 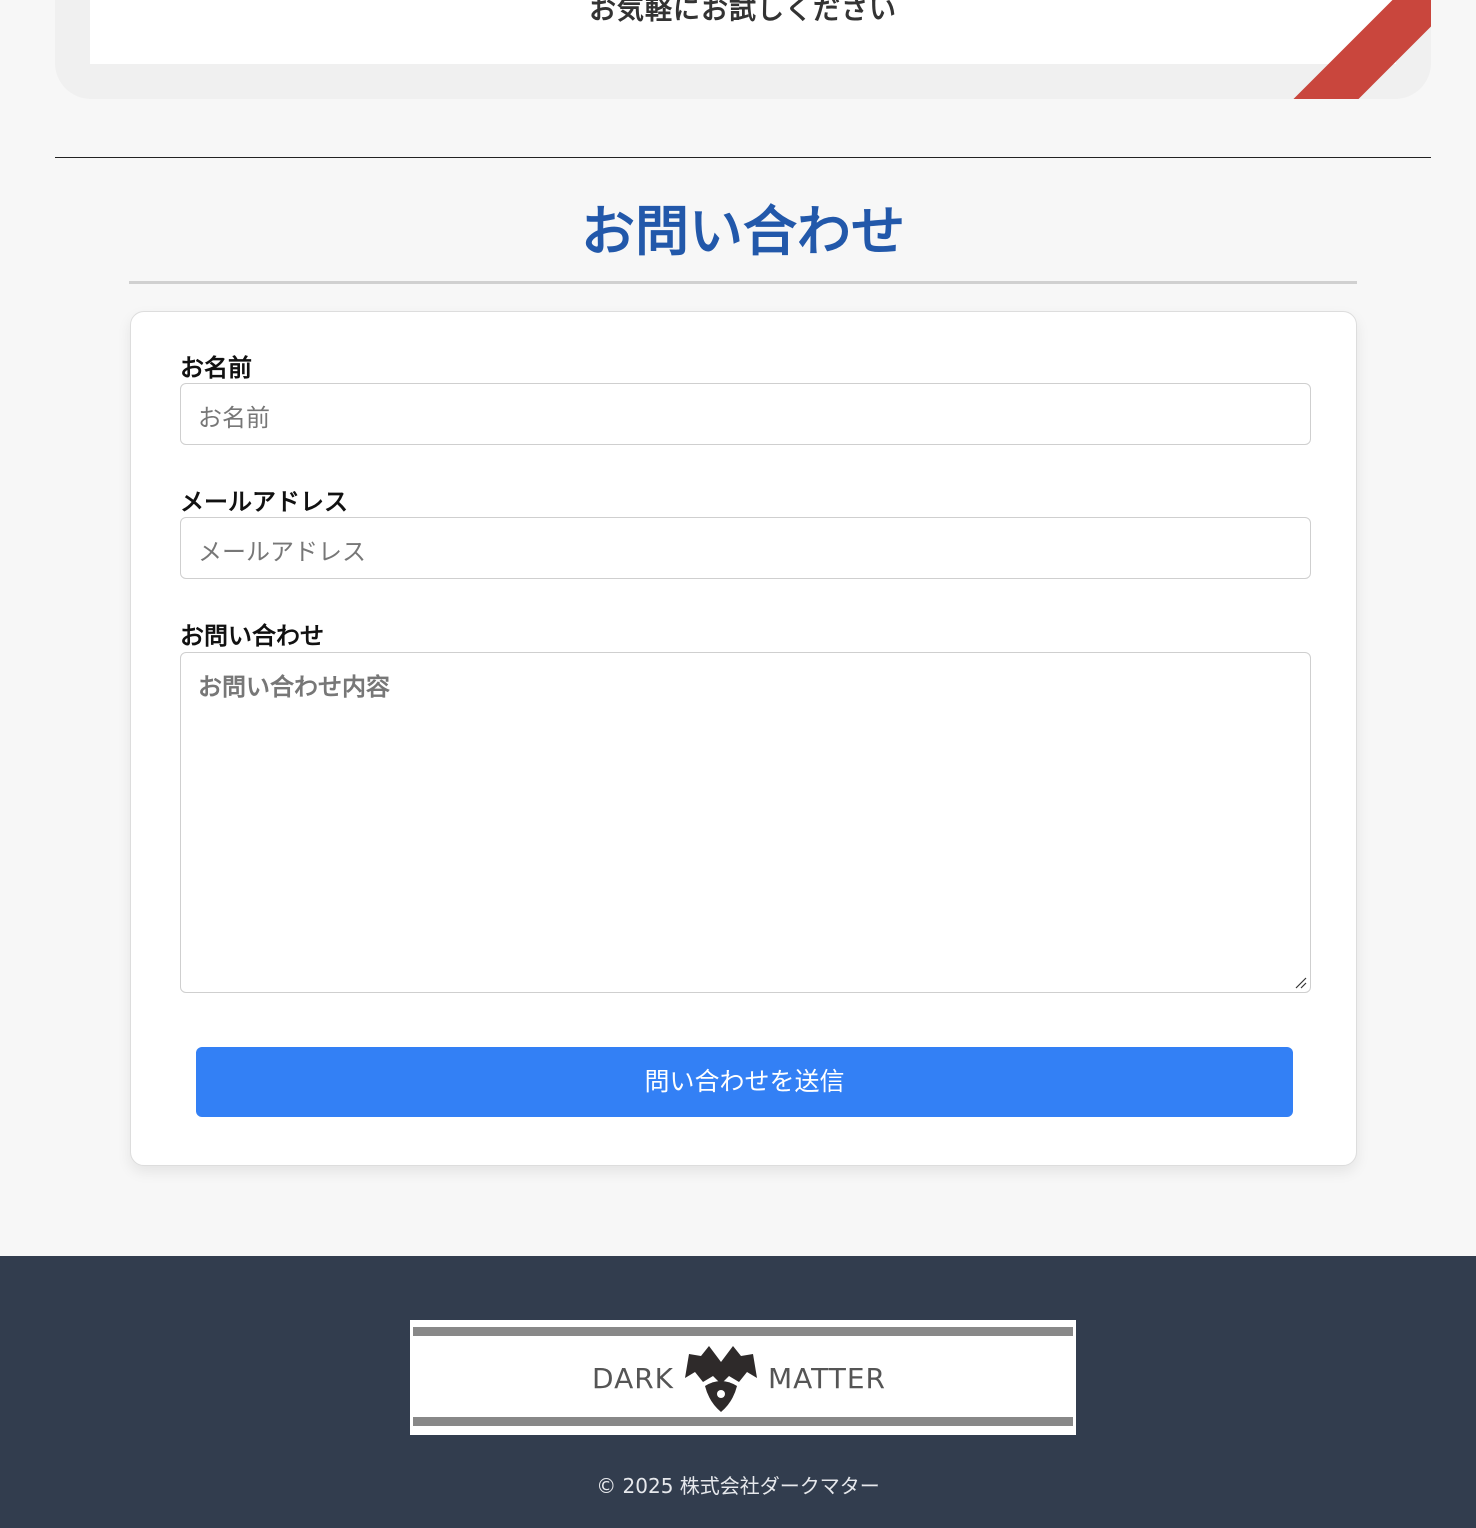 I want to click on copyright: © 2025 株式会社ダークマター, so click(x=738, y=1486).